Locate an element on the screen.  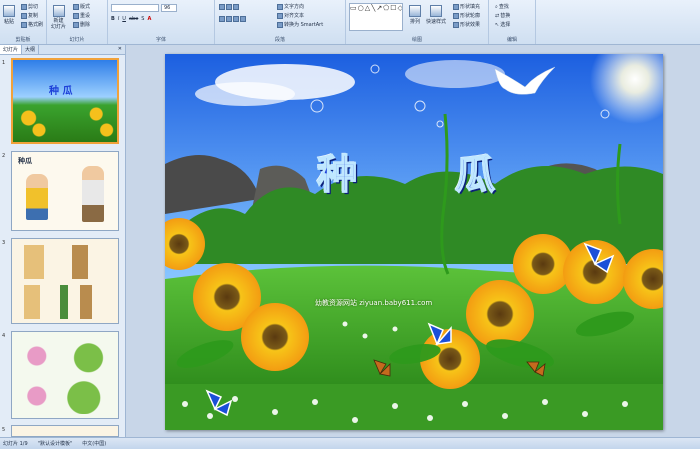
text-direction-button: 文字方向 is located at coordinates (290, 6).